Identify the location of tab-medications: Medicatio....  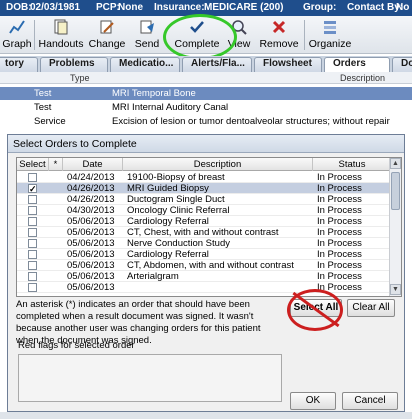
(145, 64).